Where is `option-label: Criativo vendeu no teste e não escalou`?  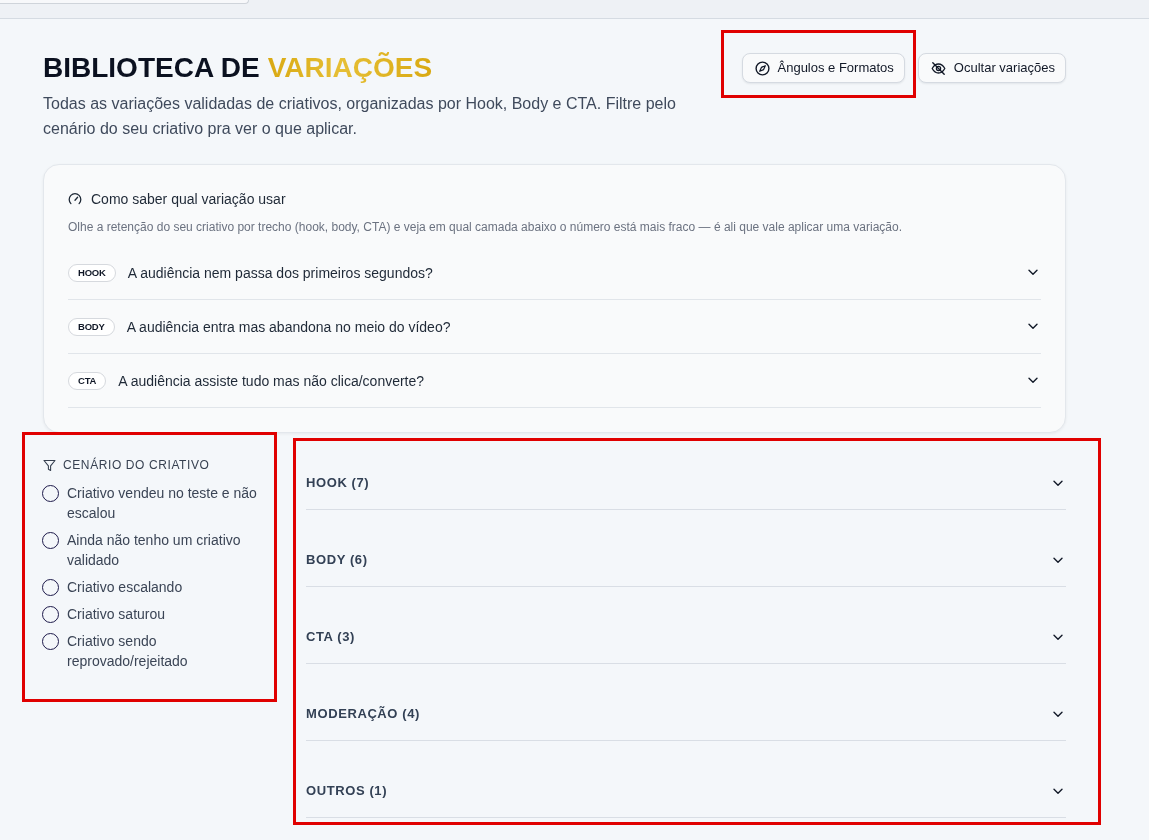 option-label: Criativo vendeu no teste e não escalou is located at coordinates (162, 503).